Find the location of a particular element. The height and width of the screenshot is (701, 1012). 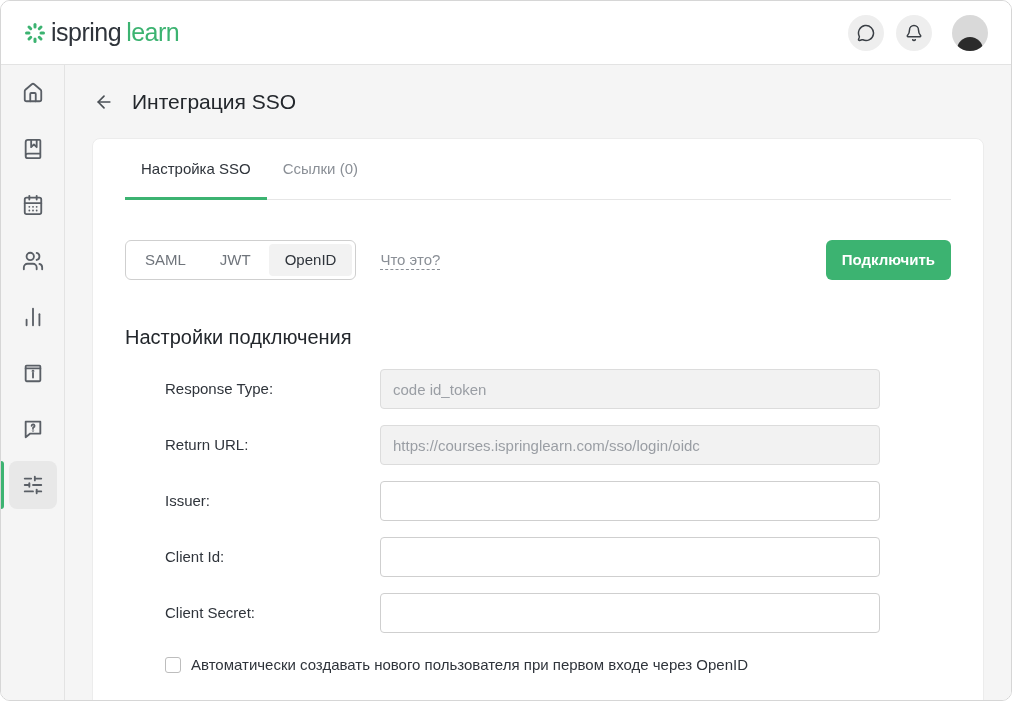

tab: Ссылки (0) is located at coordinates (320, 169).